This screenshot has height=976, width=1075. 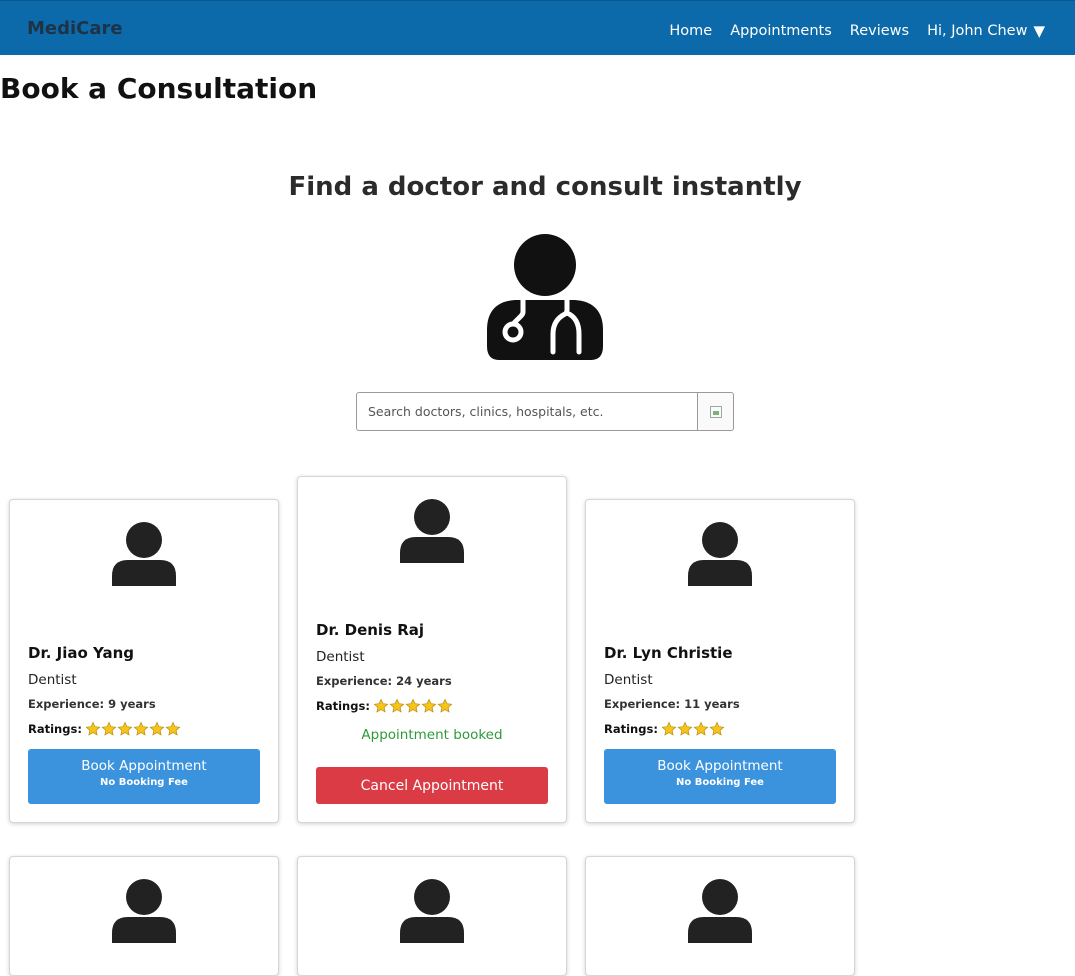 What do you see at coordinates (384, 681) in the screenshot?
I see `doctor-experience: Experience: 24 years` at bounding box center [384, 681].